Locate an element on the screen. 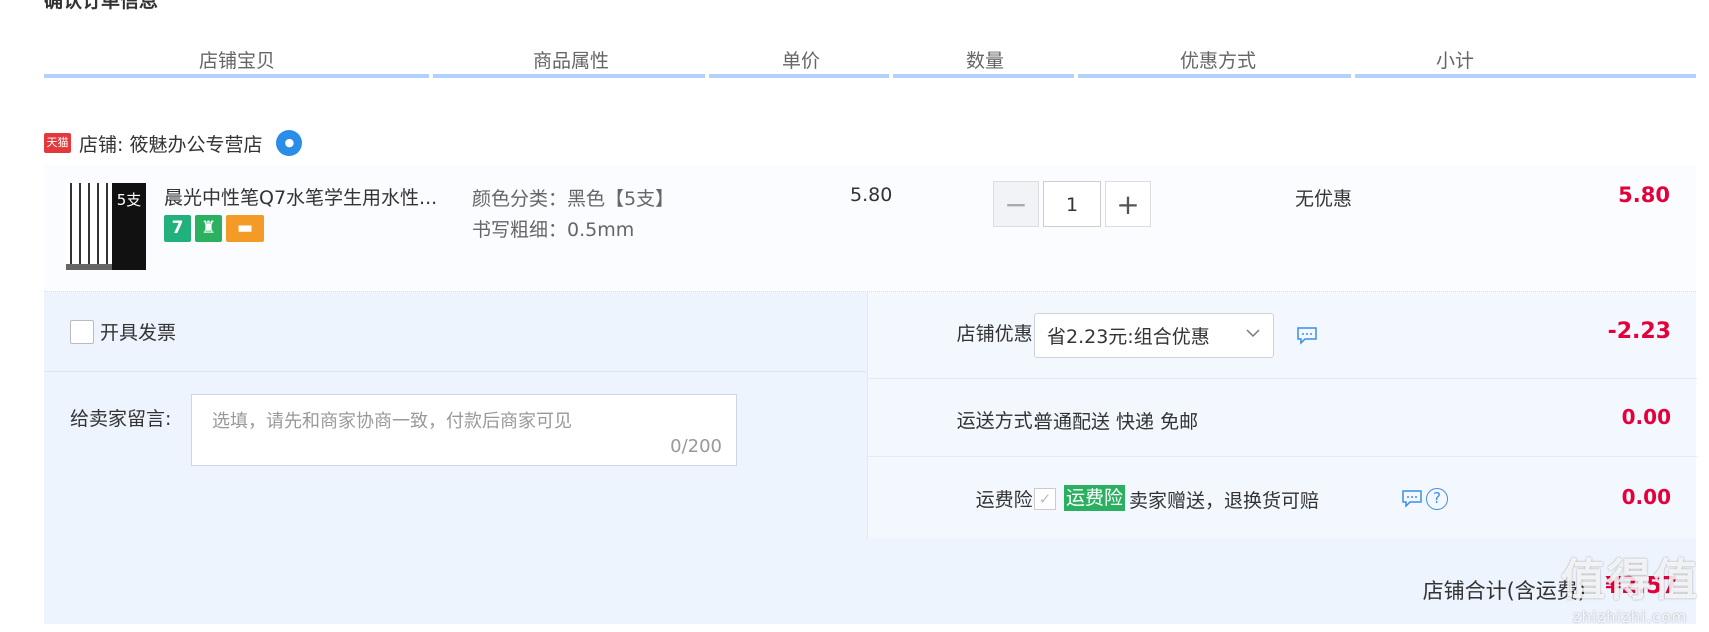 The height and width of the screenshot is (632, 1709). message-label: 给卖家留言: is located at coordinates (121, 419).